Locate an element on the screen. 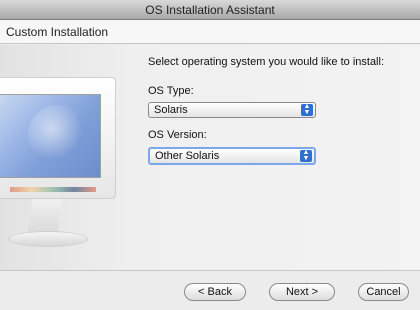 Image resolution: width=420 pixels, height=310 pixels. imac-bezel is located at coordinates (58, 138).